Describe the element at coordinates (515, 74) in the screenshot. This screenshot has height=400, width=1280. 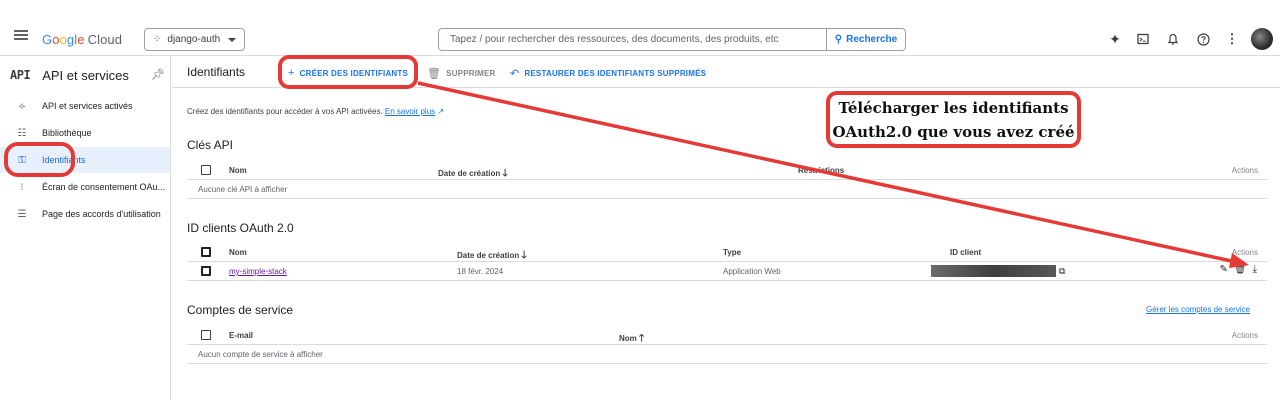
I see `undo-icon: ↶` at that location.